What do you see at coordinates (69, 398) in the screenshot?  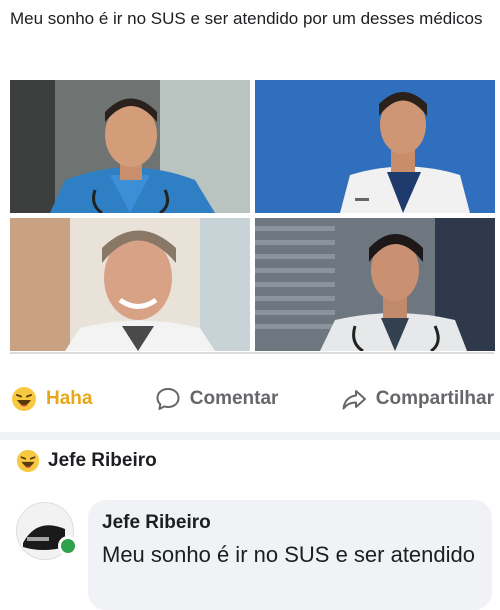 I see `haha-label: Haha` at bounding box center [69, 398].